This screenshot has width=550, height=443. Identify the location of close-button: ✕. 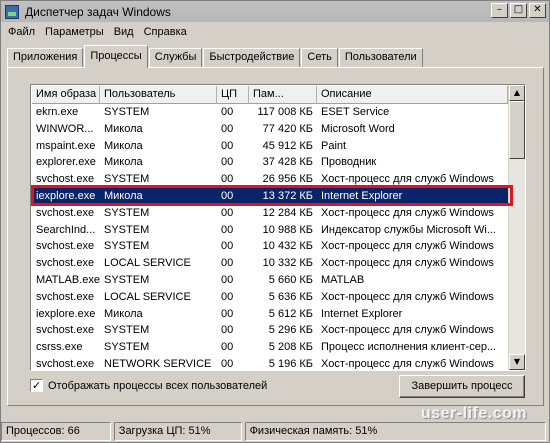
(537, 10).